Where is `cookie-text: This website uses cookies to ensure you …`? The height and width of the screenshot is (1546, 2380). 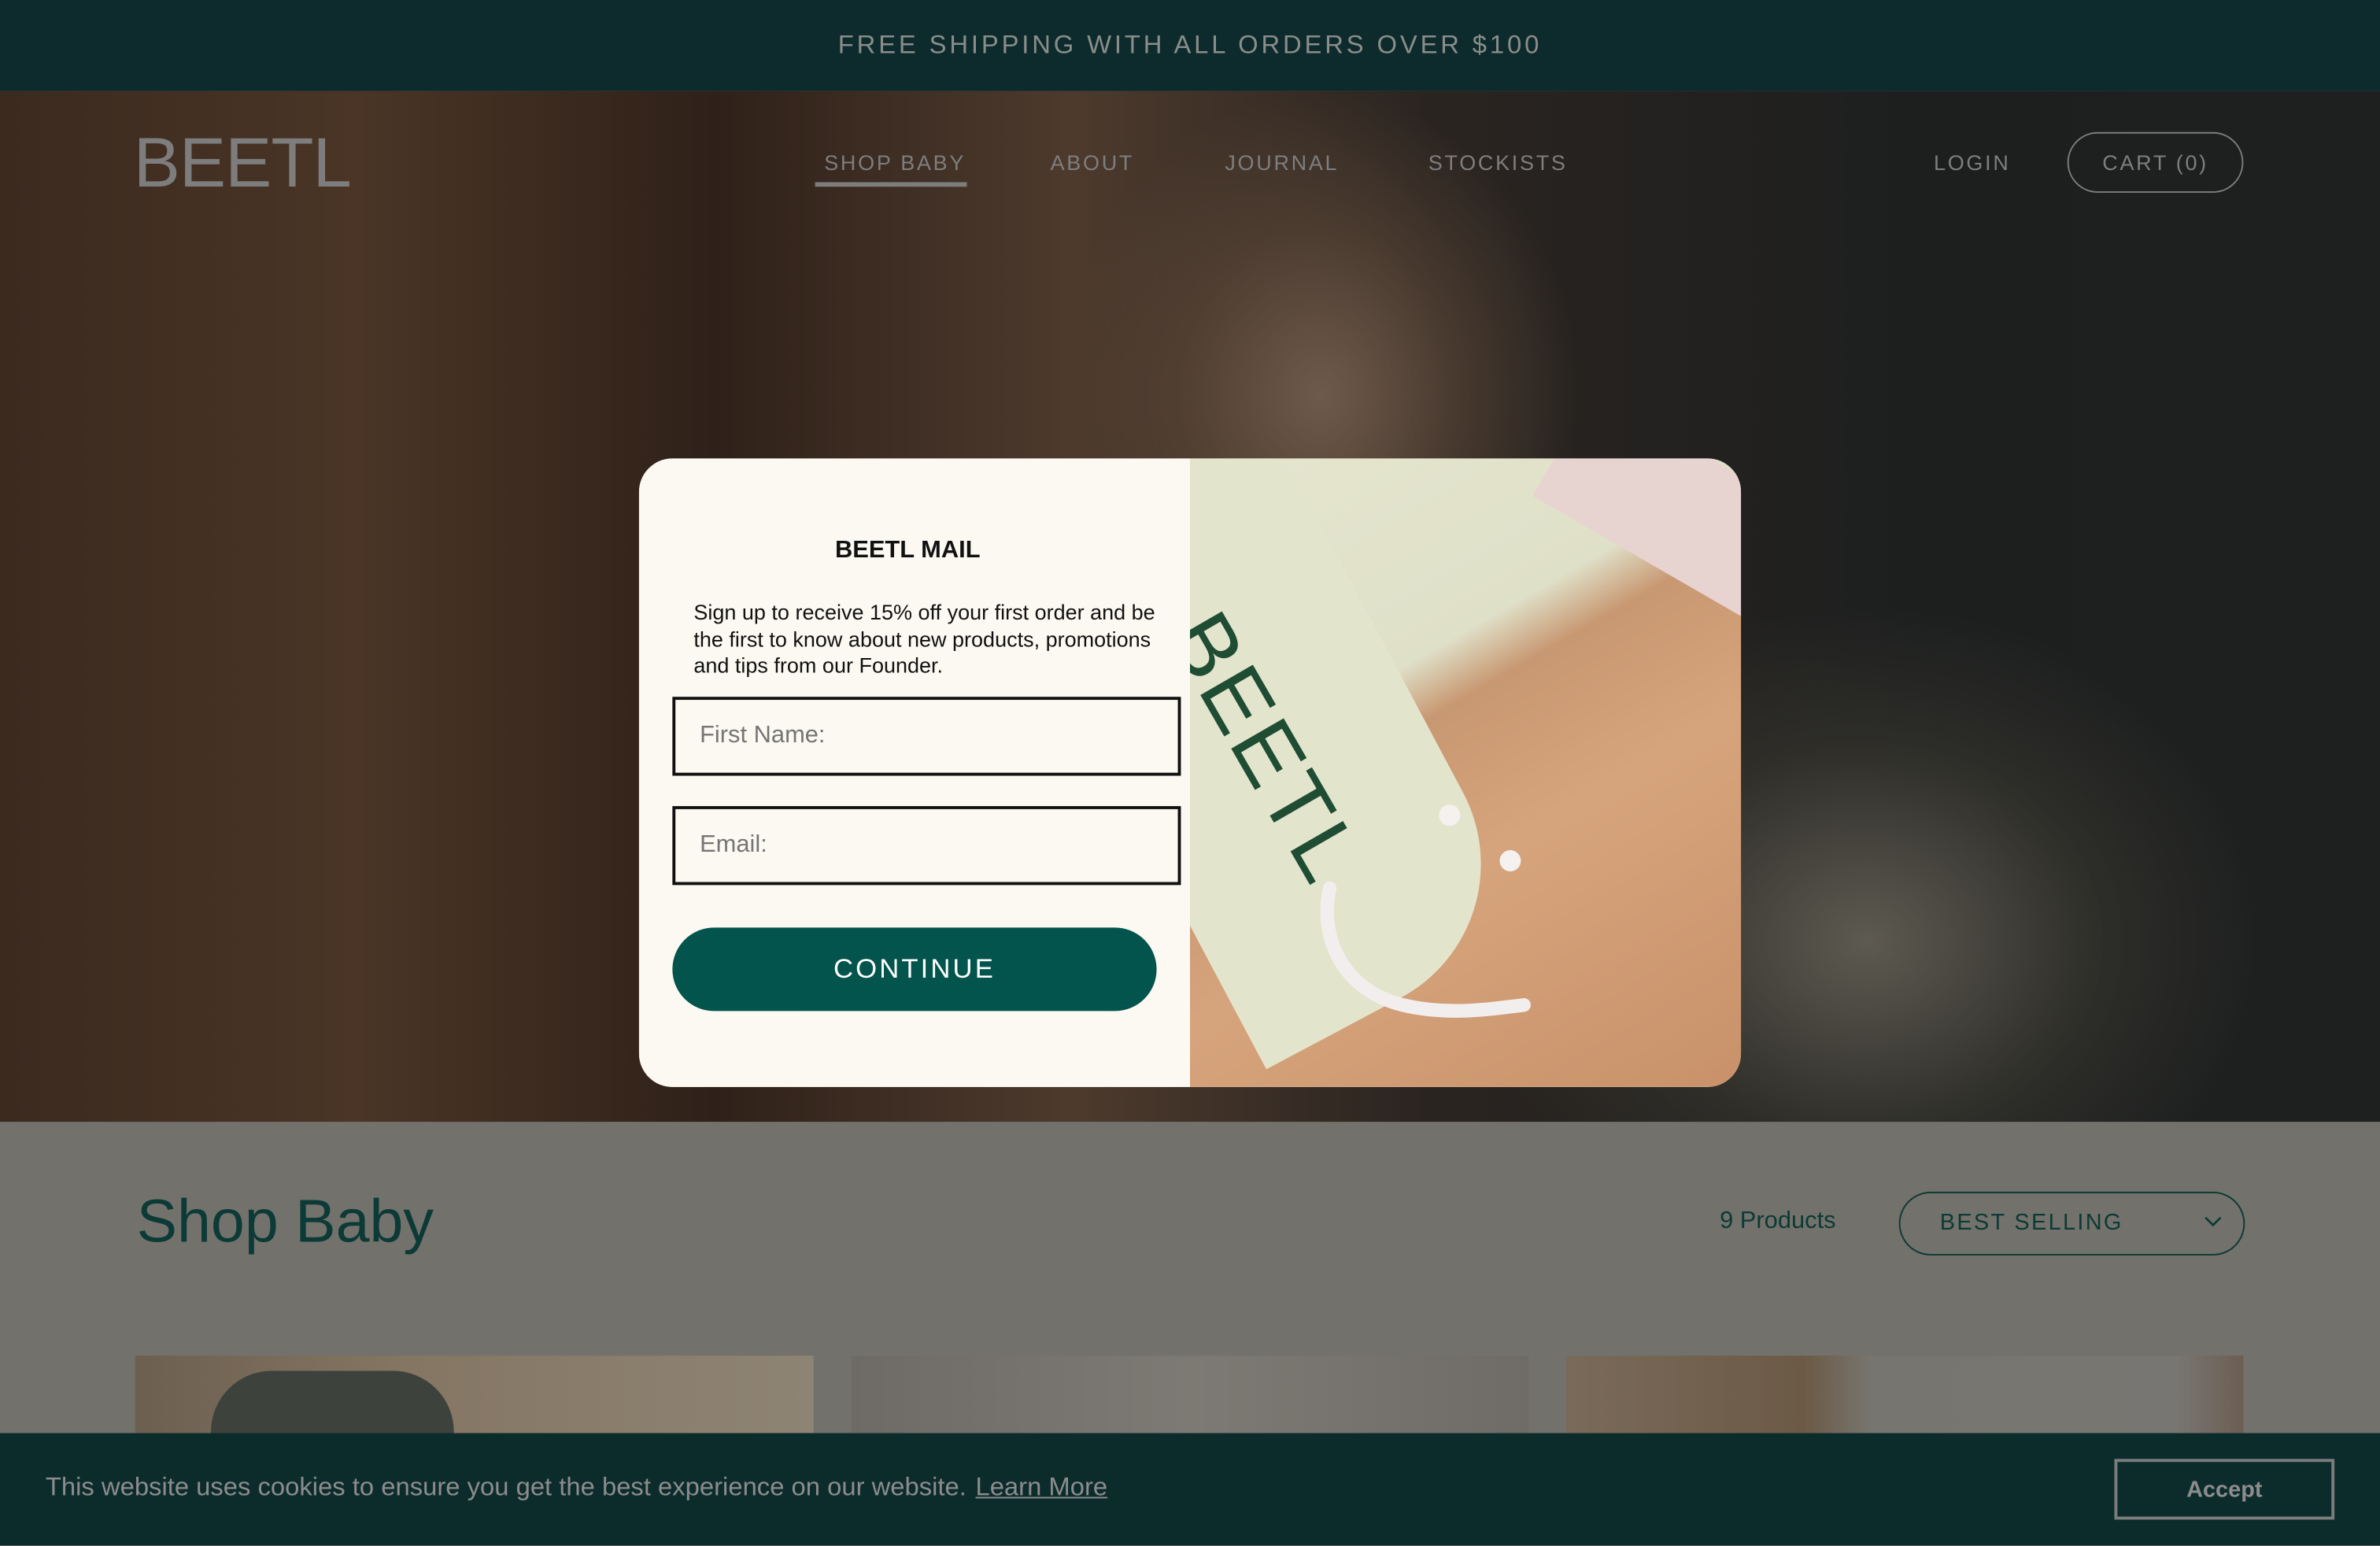
cookie-text: This website uses cookies to ensure you … is located at coordinates (505, 1487).